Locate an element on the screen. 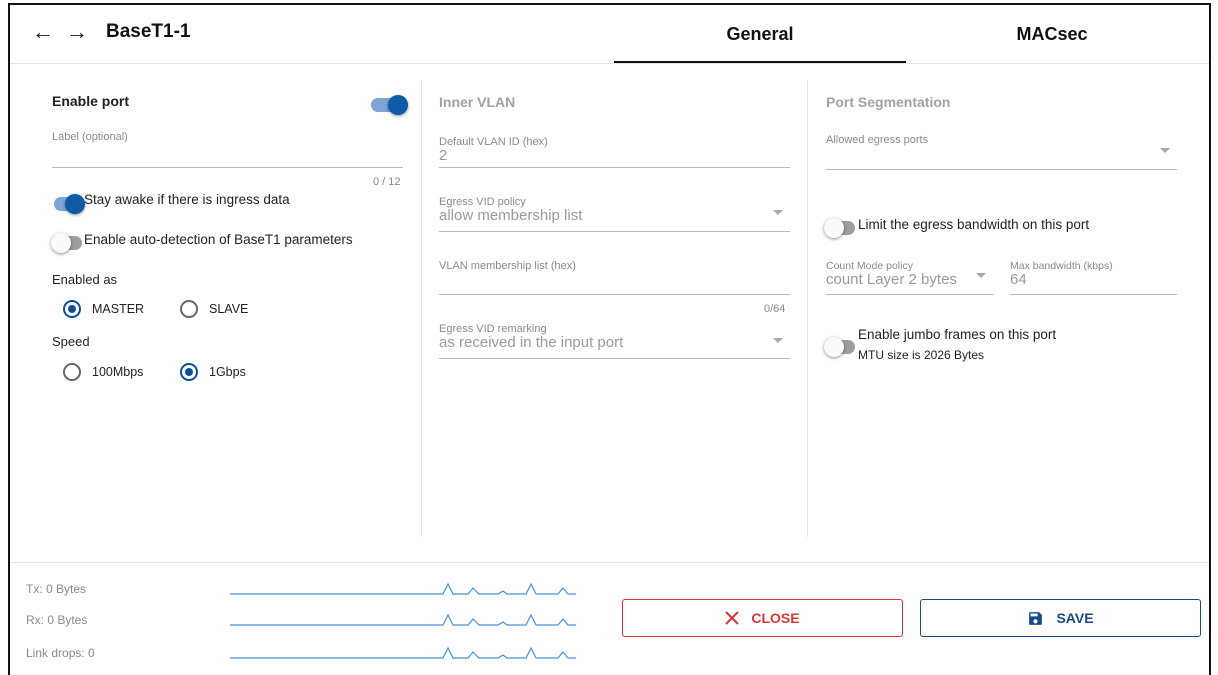 The image size is (1218, 675). default-vlan-label: Default VLAN ID (hex) is located at coordinates (493, 142).